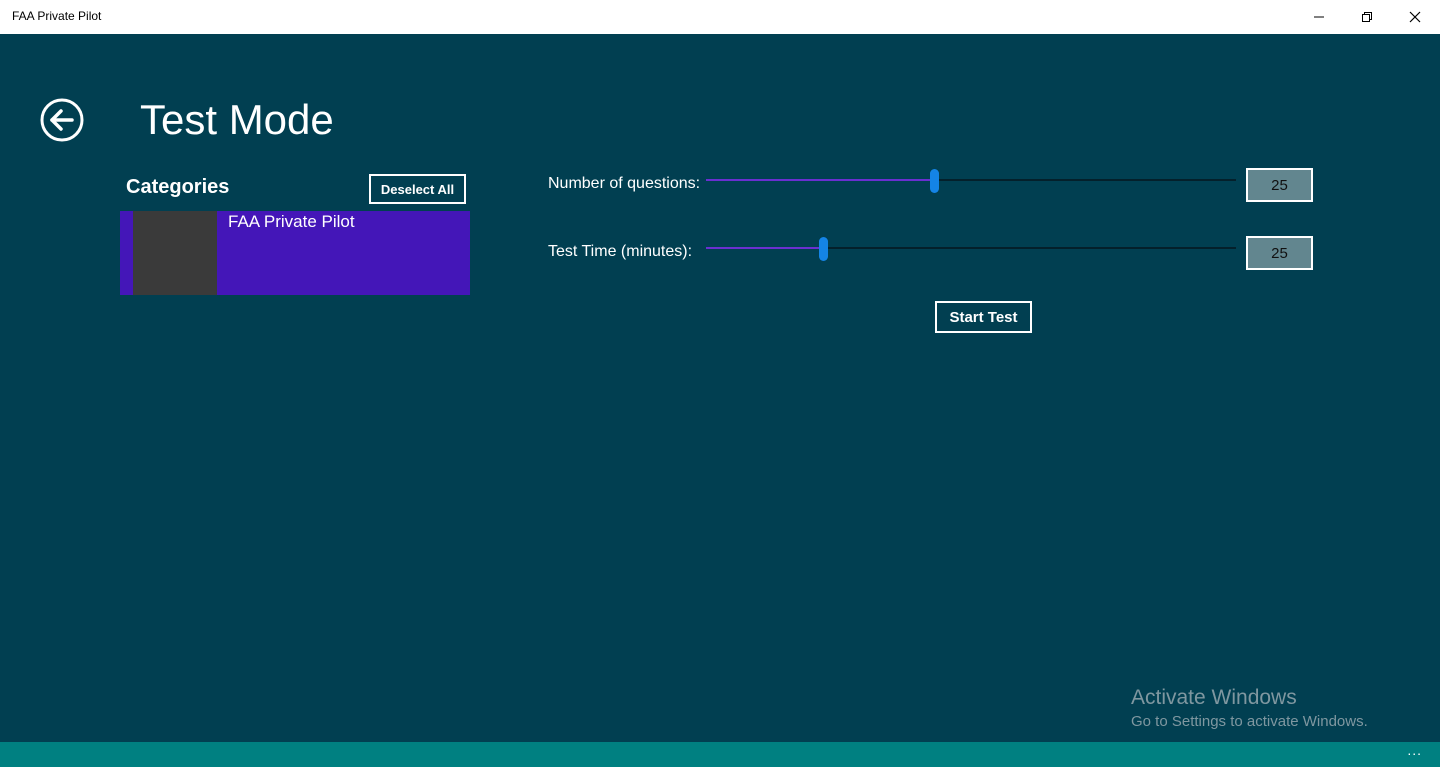 This screenshot has width=1440, height=767. Describe the element at coordinates (178, 187) in the screenshot. I see `categories-header: Categories` at that location.